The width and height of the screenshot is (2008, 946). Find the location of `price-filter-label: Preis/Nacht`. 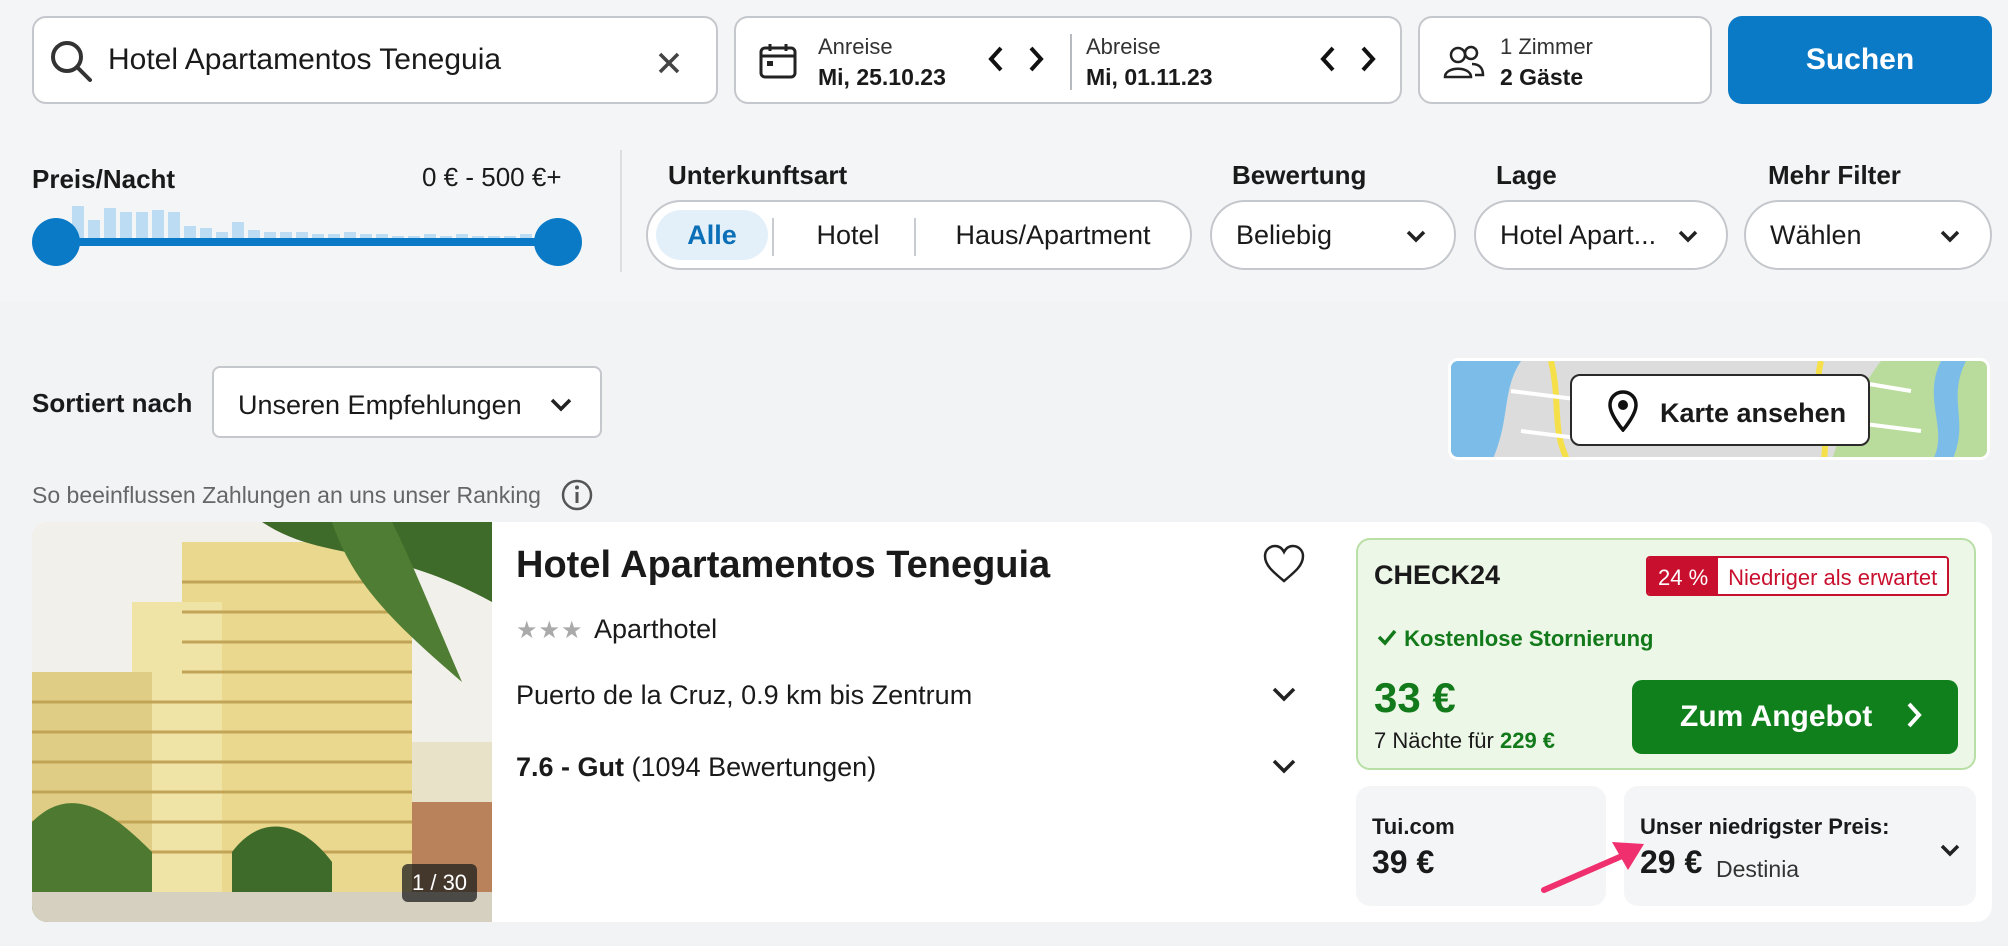

price-filter-label: Preis/Nacht is located at coordinates (104, 179).